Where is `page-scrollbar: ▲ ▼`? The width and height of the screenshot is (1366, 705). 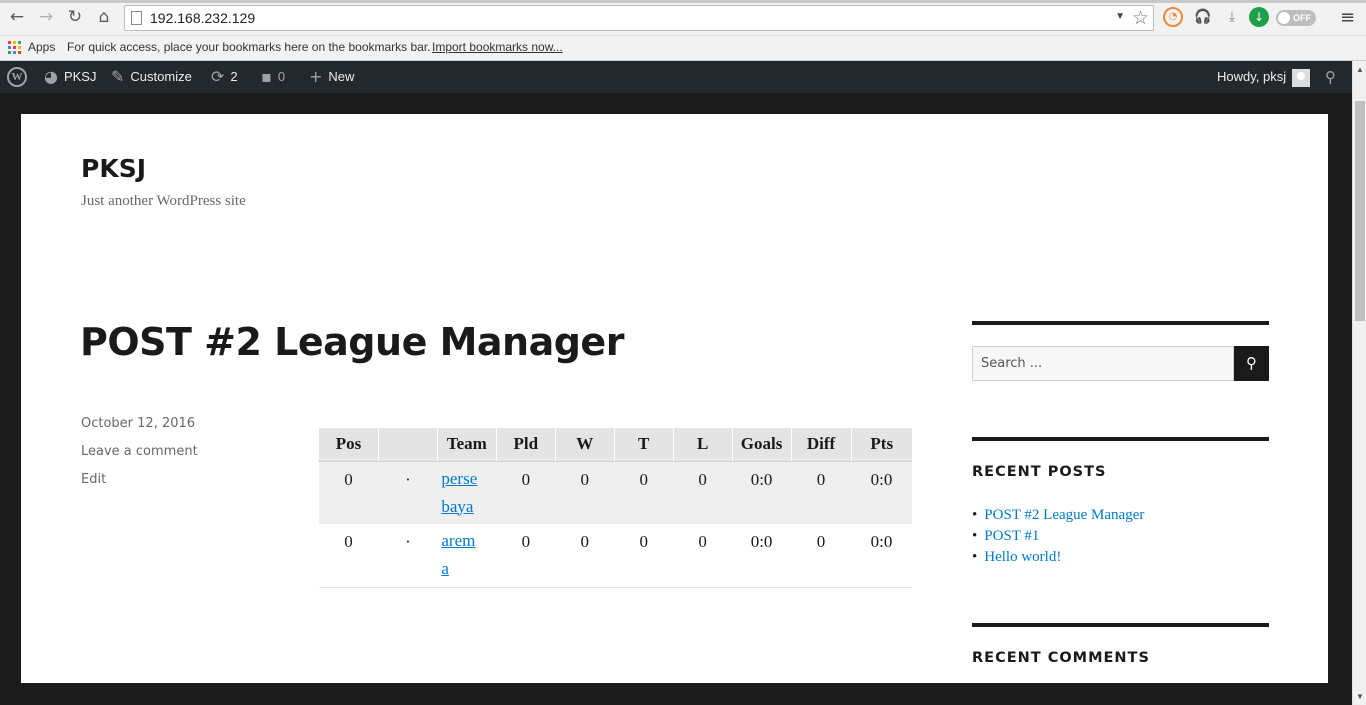
page-scrollbar: ▲ ▼ is located at coordinates (1359, 383).